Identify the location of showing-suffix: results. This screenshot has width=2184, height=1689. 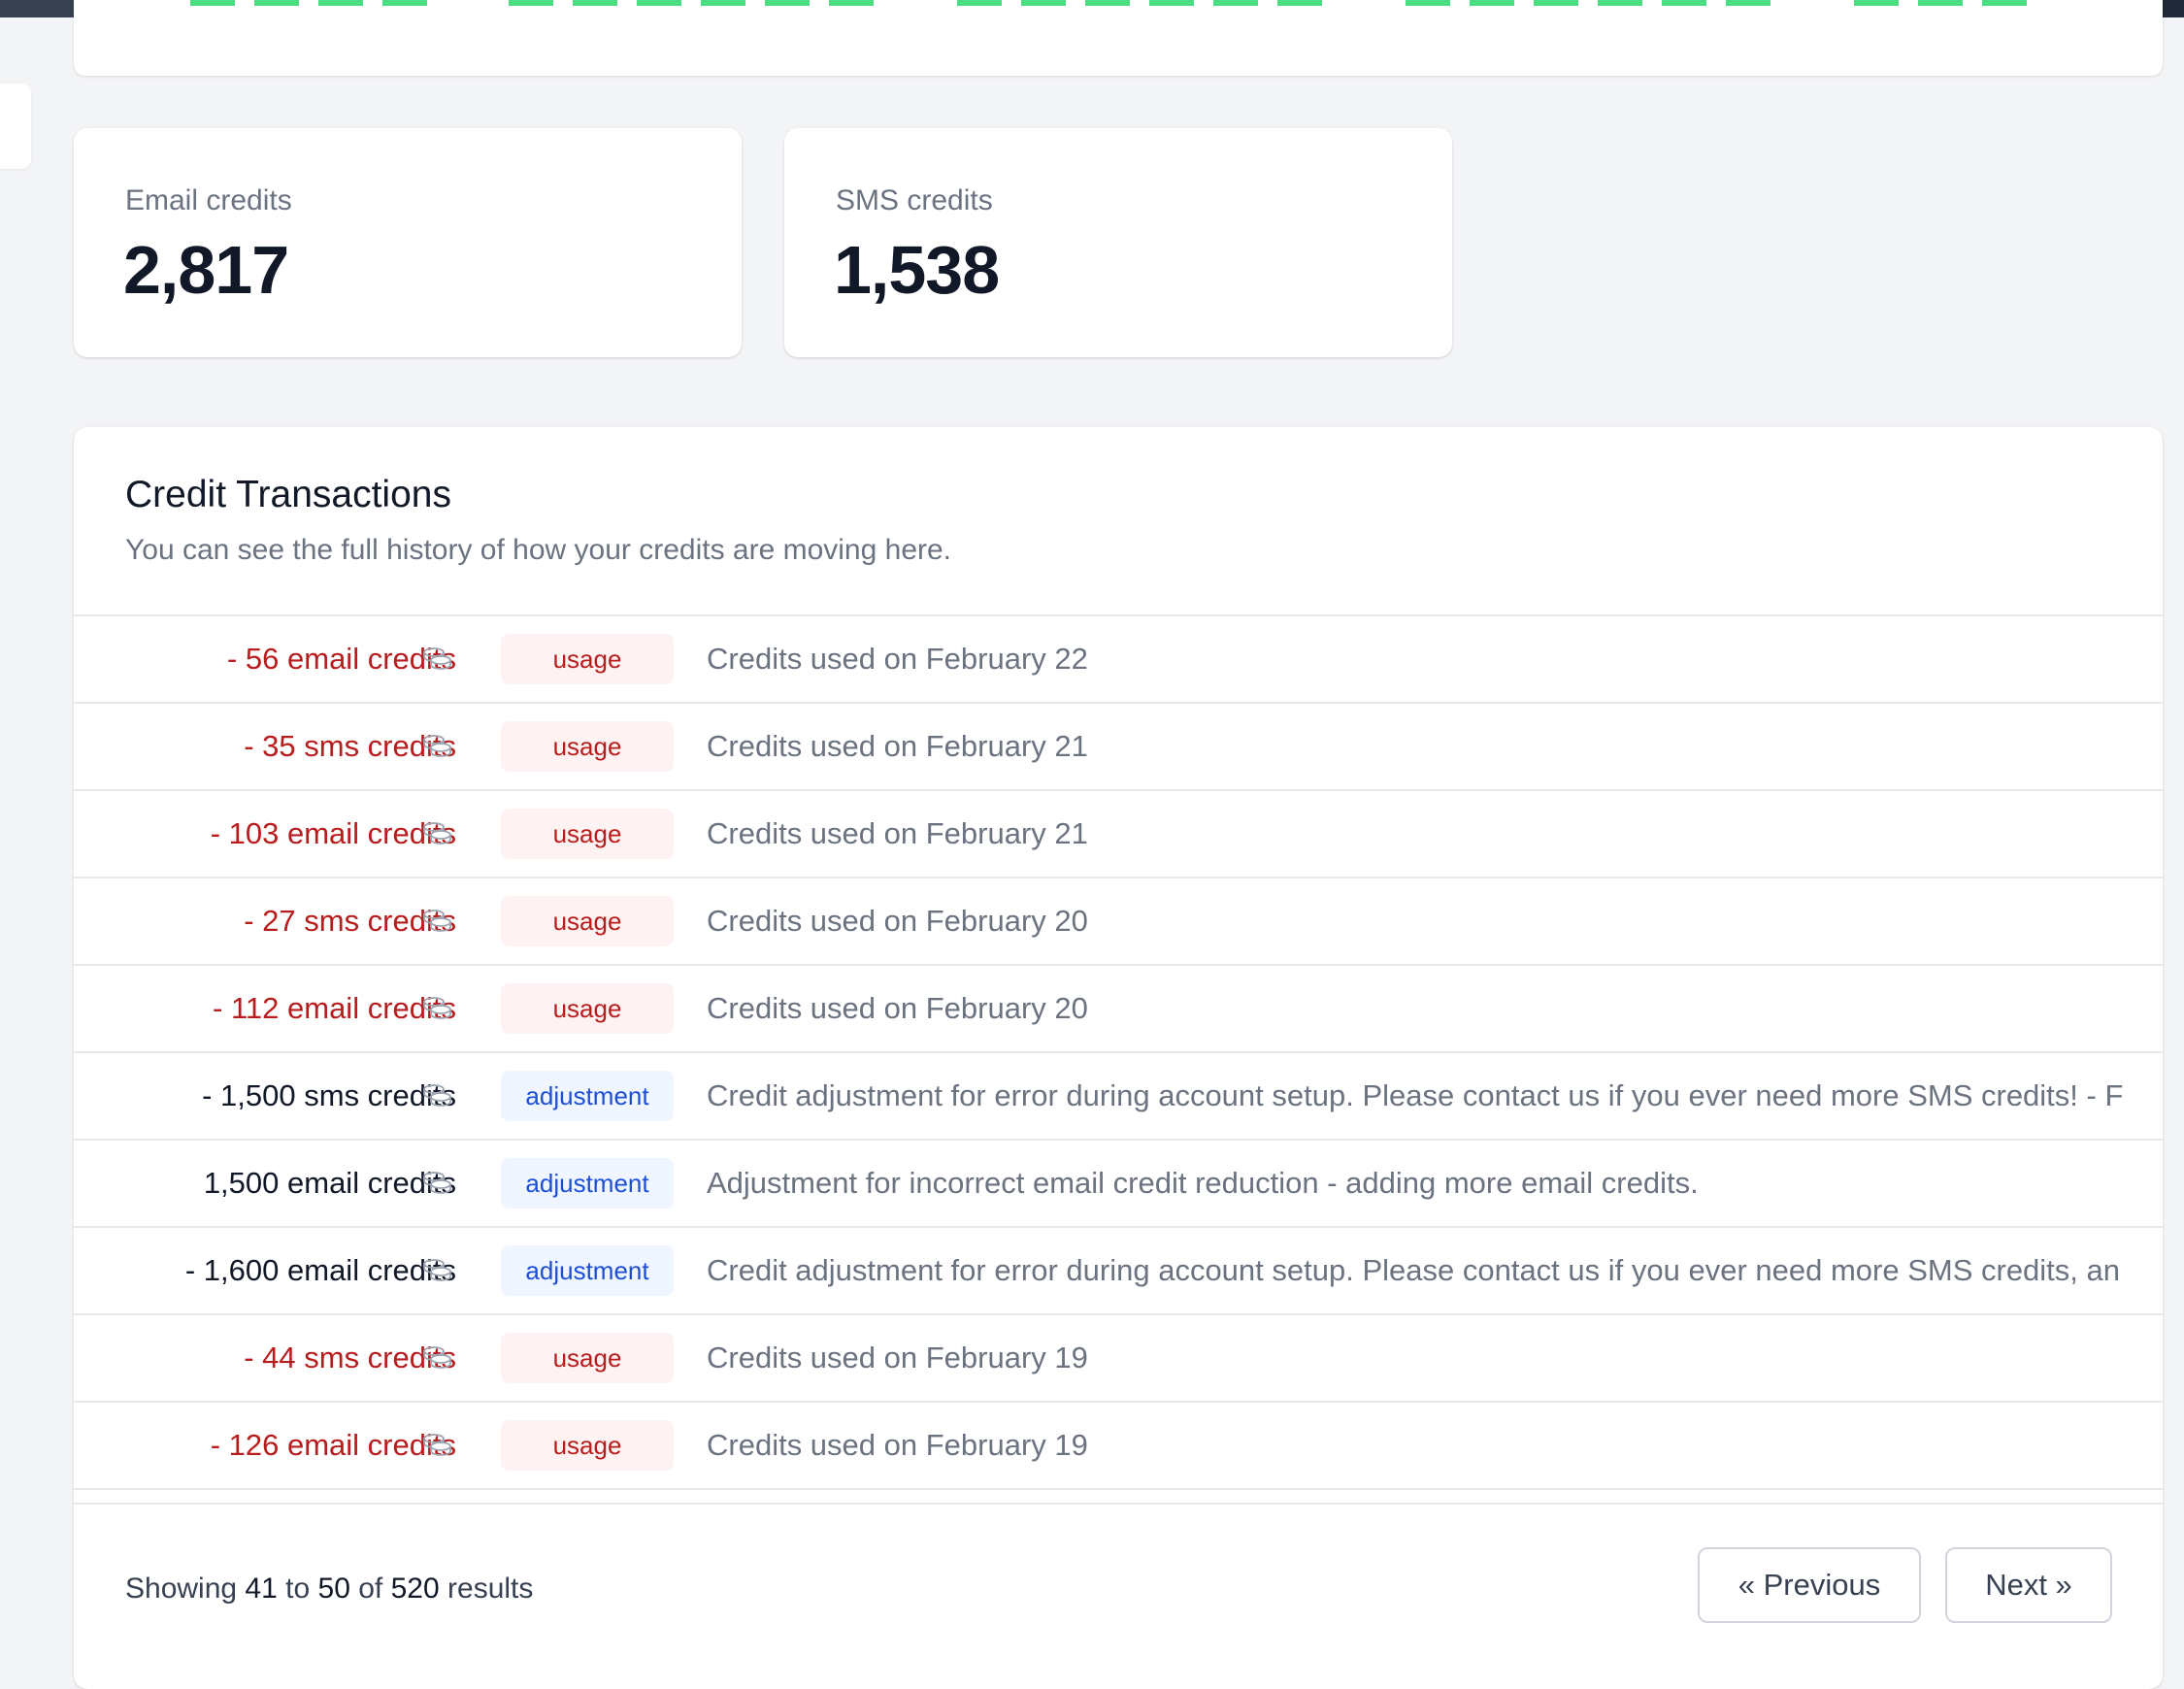
(490, 1589).